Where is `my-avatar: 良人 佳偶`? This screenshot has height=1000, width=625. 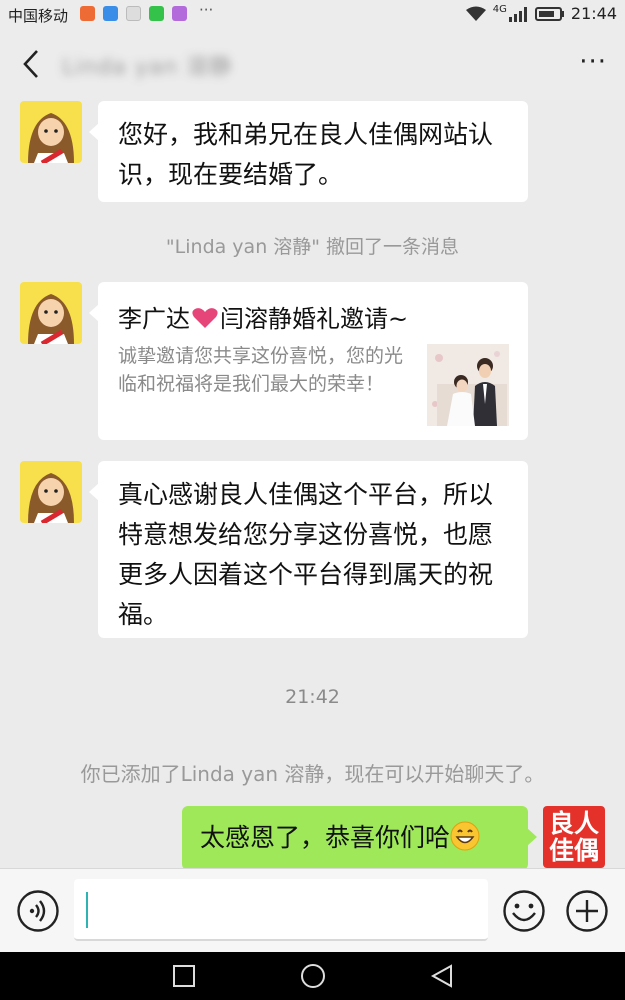
my-avatar: 良人 佳偶 is located at coordinates (574, 837).